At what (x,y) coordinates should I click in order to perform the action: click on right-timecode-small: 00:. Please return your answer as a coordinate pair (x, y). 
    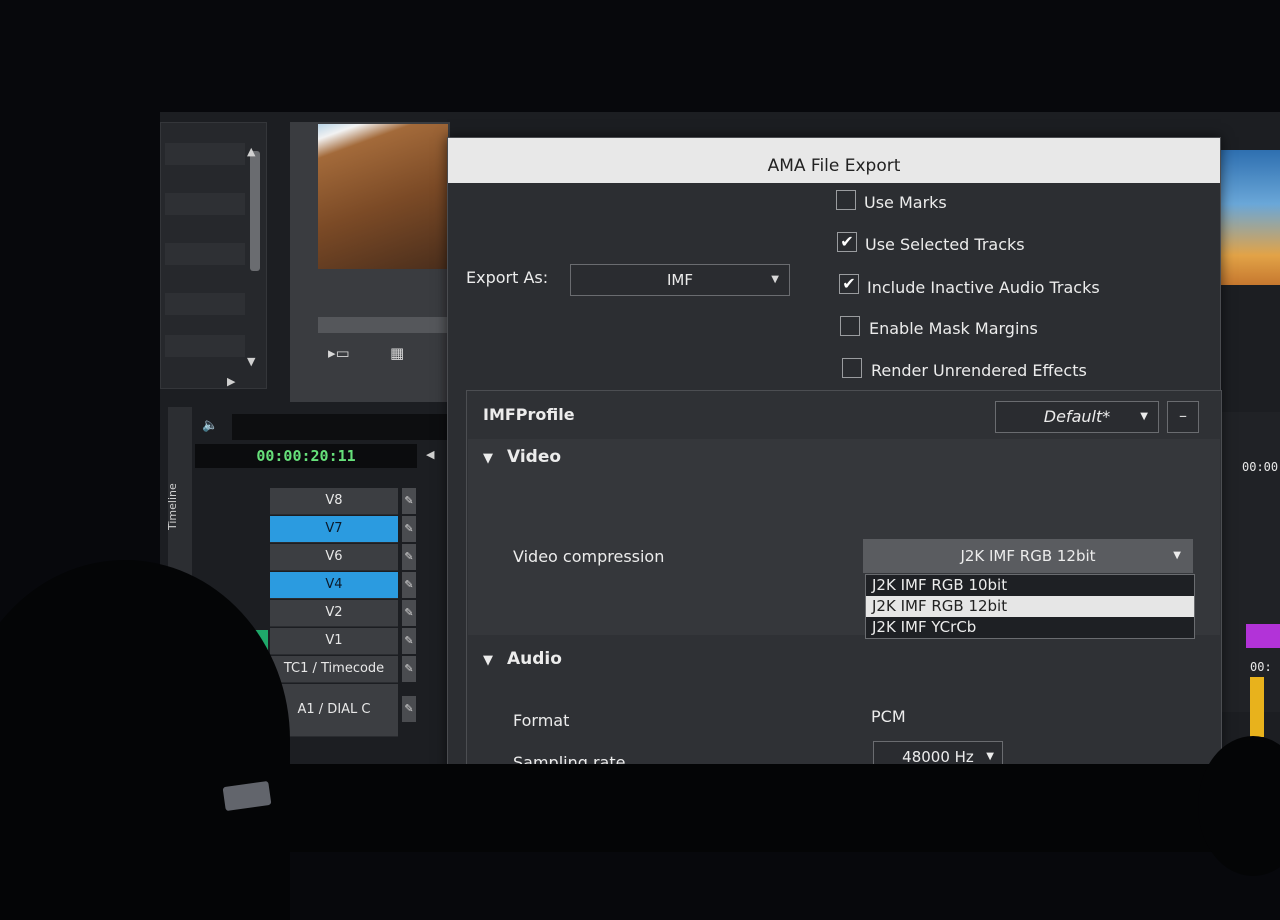
    Looking at the image, I should click on (1261, 667).